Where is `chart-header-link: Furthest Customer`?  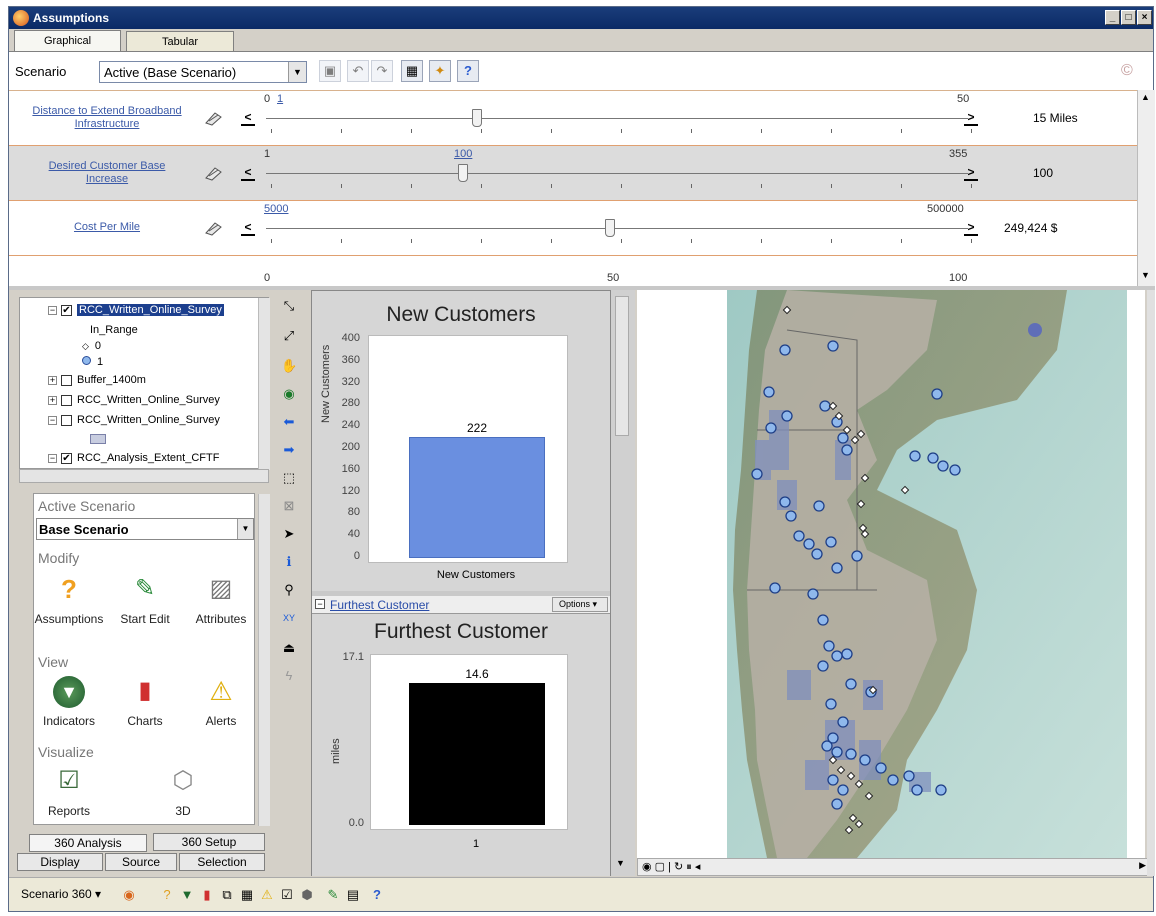 chart-header-link: Furthest Customer is located at coordinates (379, 605).